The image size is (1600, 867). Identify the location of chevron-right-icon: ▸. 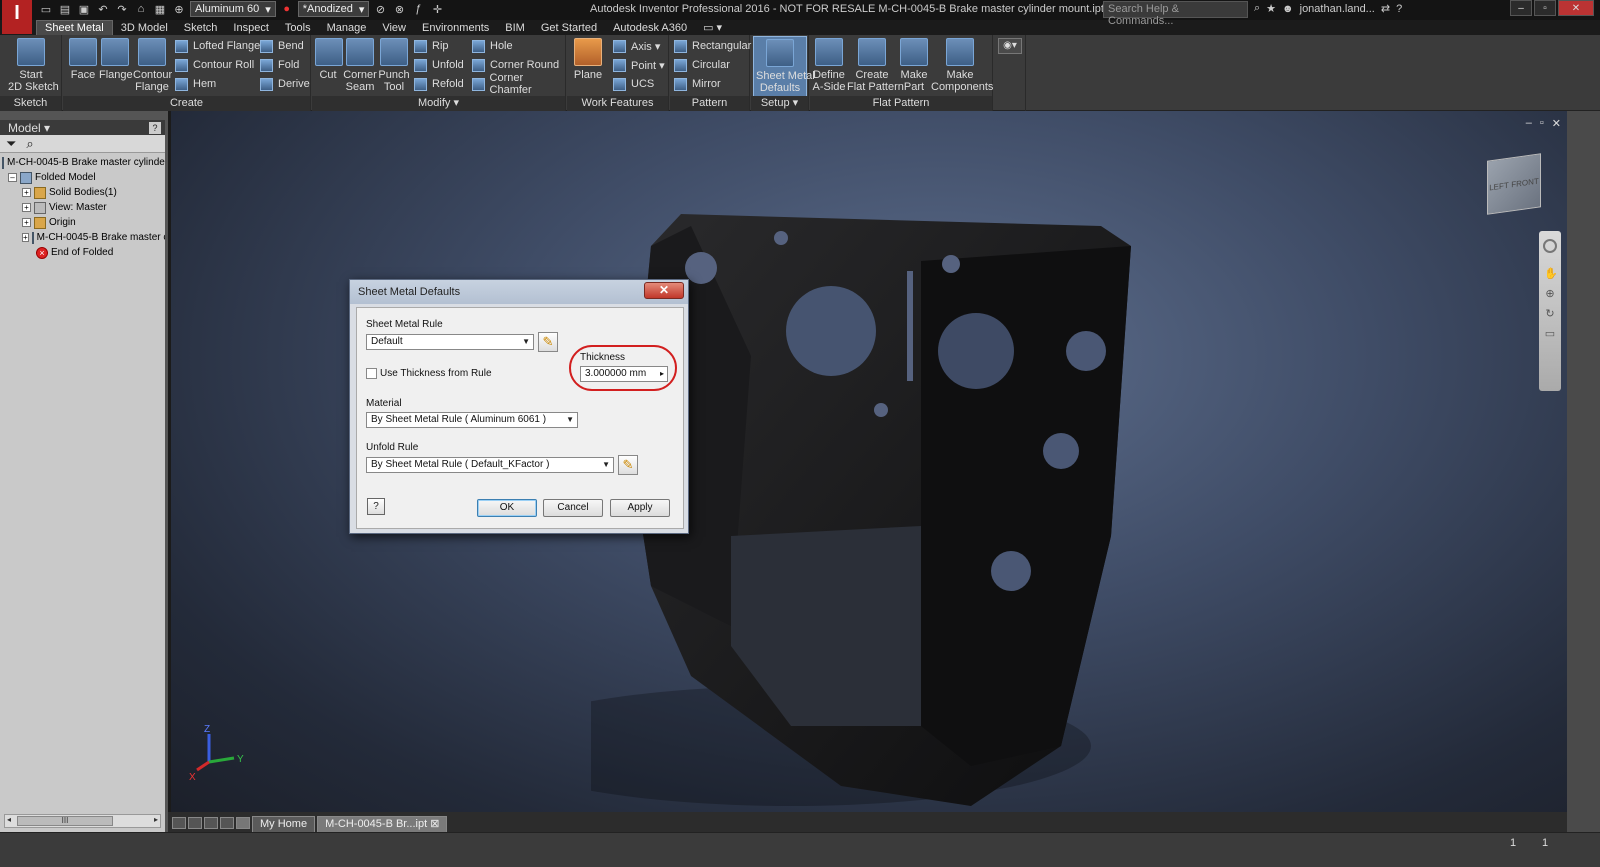
(662, 374).